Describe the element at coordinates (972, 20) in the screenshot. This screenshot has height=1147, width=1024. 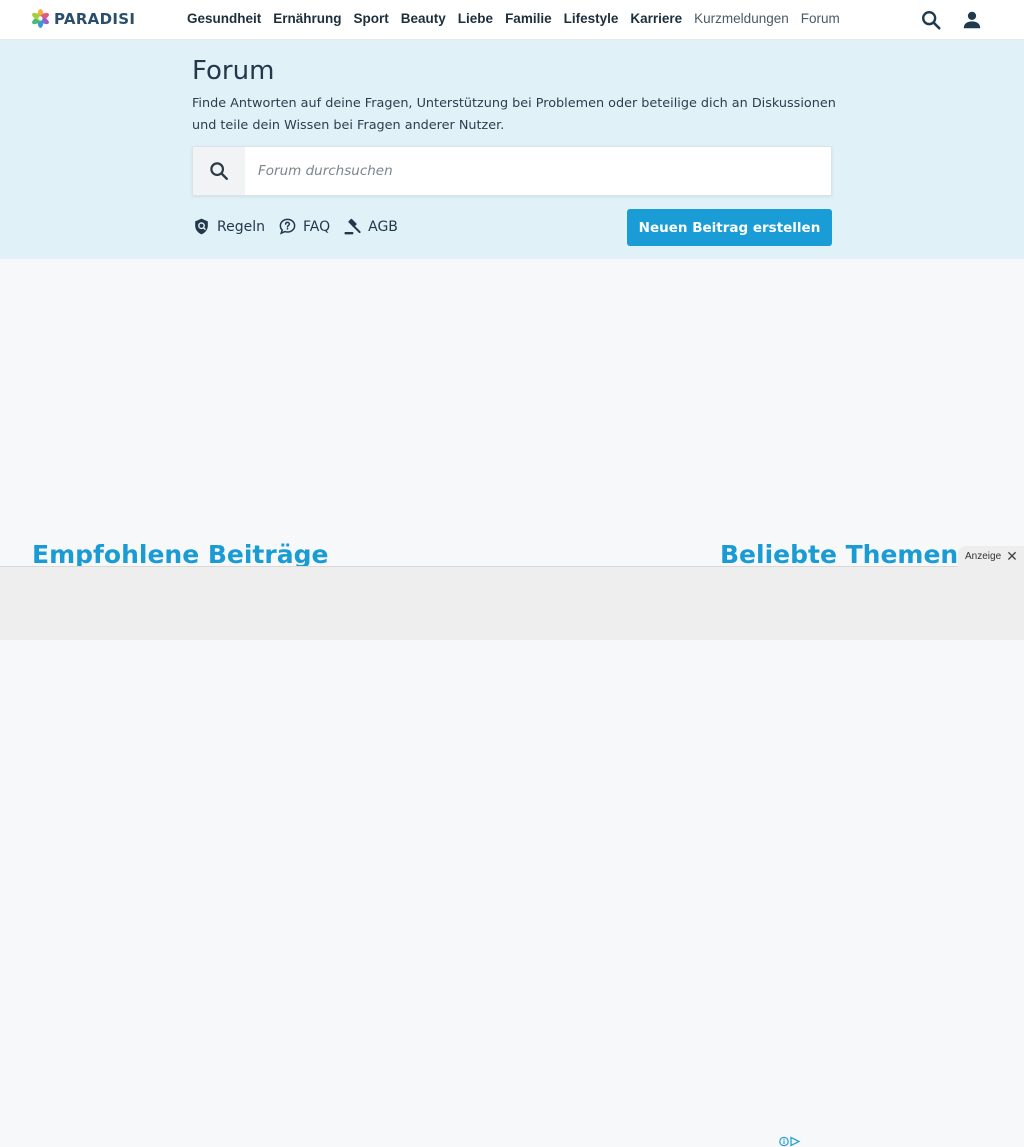
I see `user-icon` at that location.